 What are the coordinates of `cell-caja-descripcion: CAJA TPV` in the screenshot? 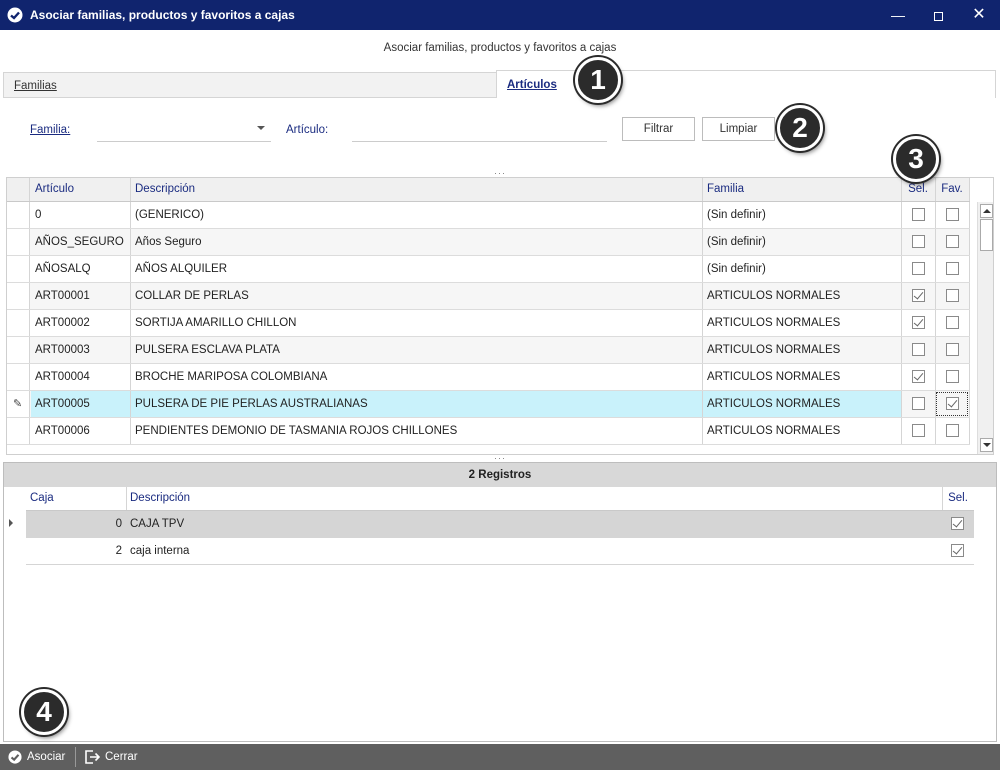 It's located at (530, 524).